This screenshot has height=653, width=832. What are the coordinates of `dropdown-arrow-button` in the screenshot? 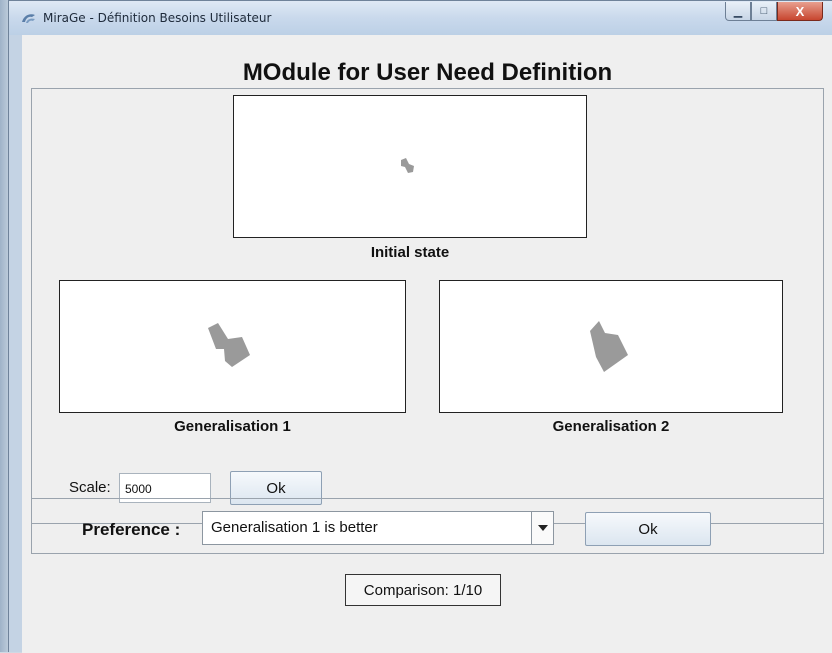 It's located at (542, 528).